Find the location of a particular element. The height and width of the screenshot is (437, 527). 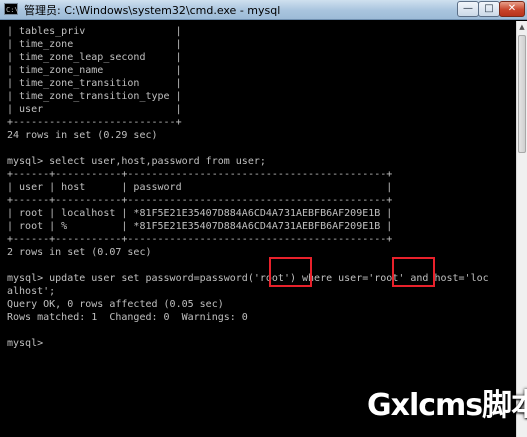

console-line: | user | is located at coordinates (94, 109).